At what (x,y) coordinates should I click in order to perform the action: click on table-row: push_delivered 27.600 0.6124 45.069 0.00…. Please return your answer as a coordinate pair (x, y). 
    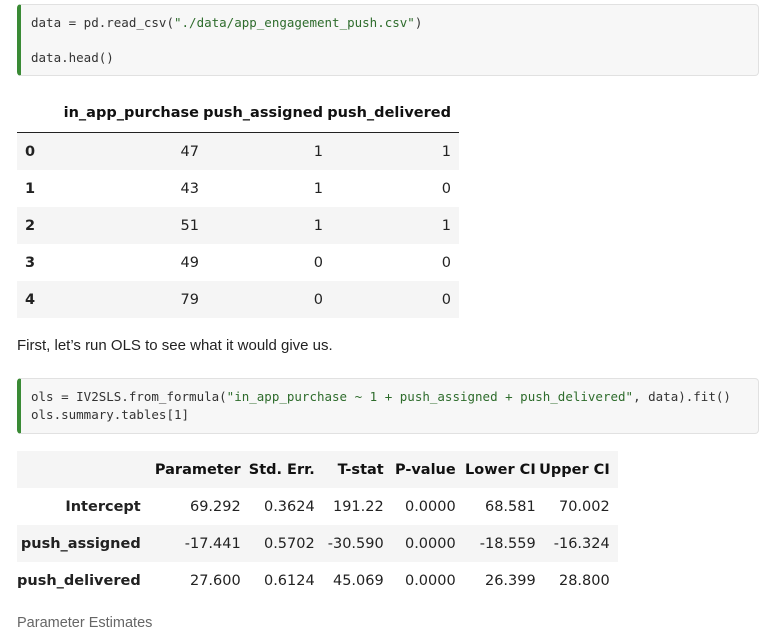
    Looking at the image, I should click on (317, 580).